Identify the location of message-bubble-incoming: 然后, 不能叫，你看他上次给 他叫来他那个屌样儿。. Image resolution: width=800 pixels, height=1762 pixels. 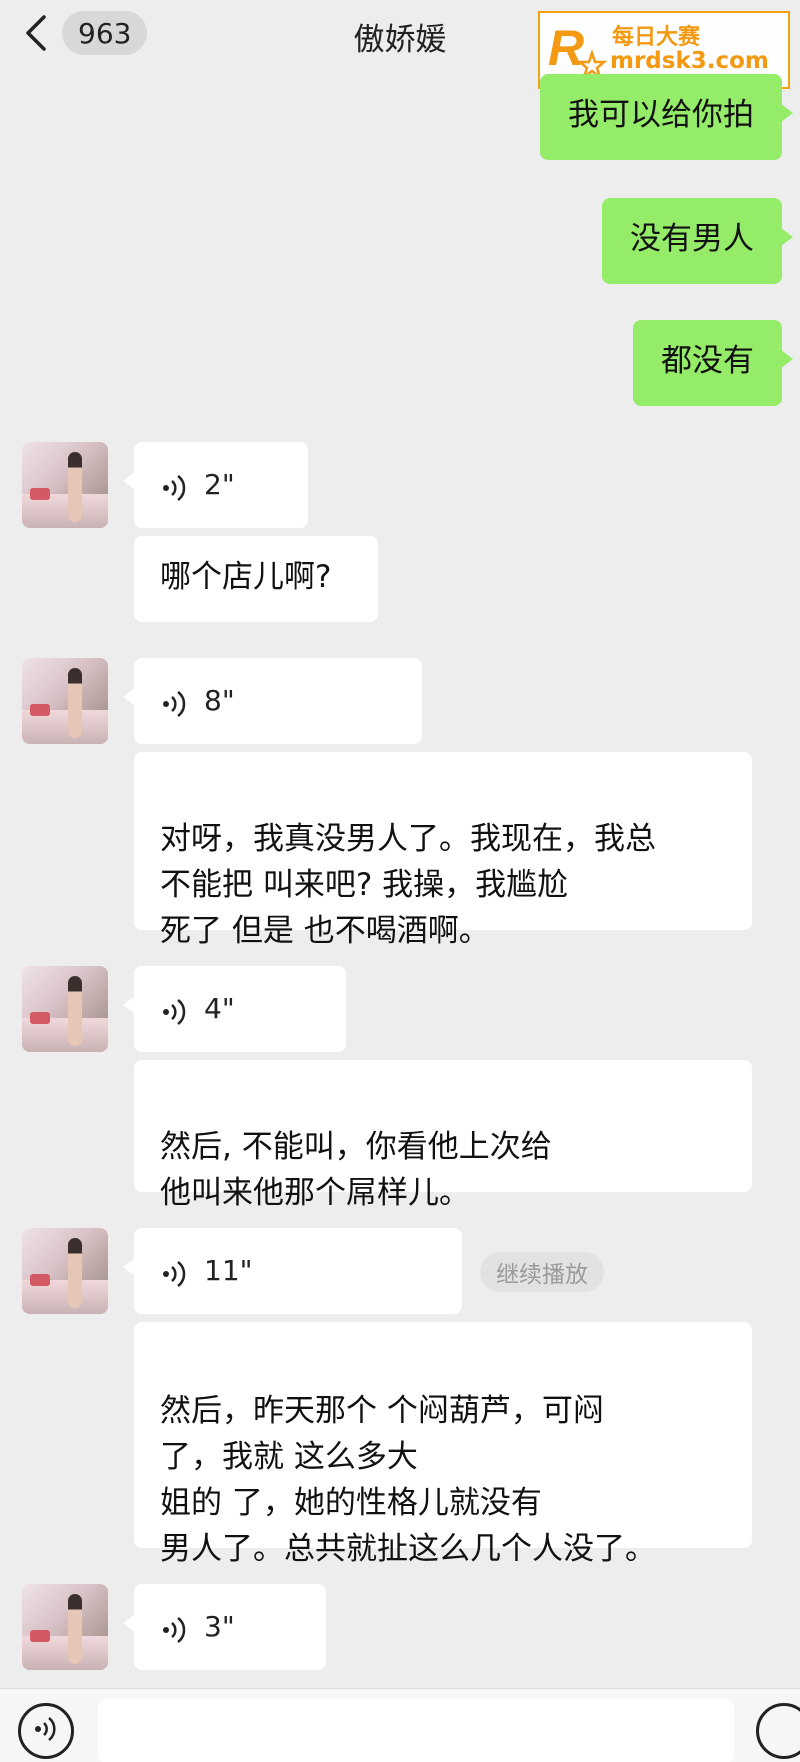
(443, 1135).